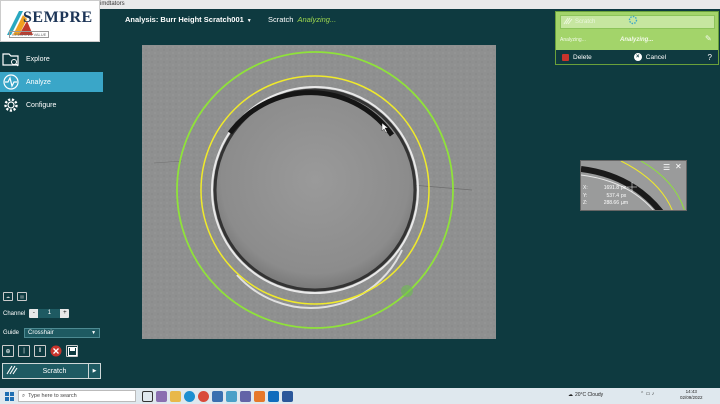  Describe the element at coordinates (666, 167) in the screenshot. I see `menu-icon: ☰` at that location.